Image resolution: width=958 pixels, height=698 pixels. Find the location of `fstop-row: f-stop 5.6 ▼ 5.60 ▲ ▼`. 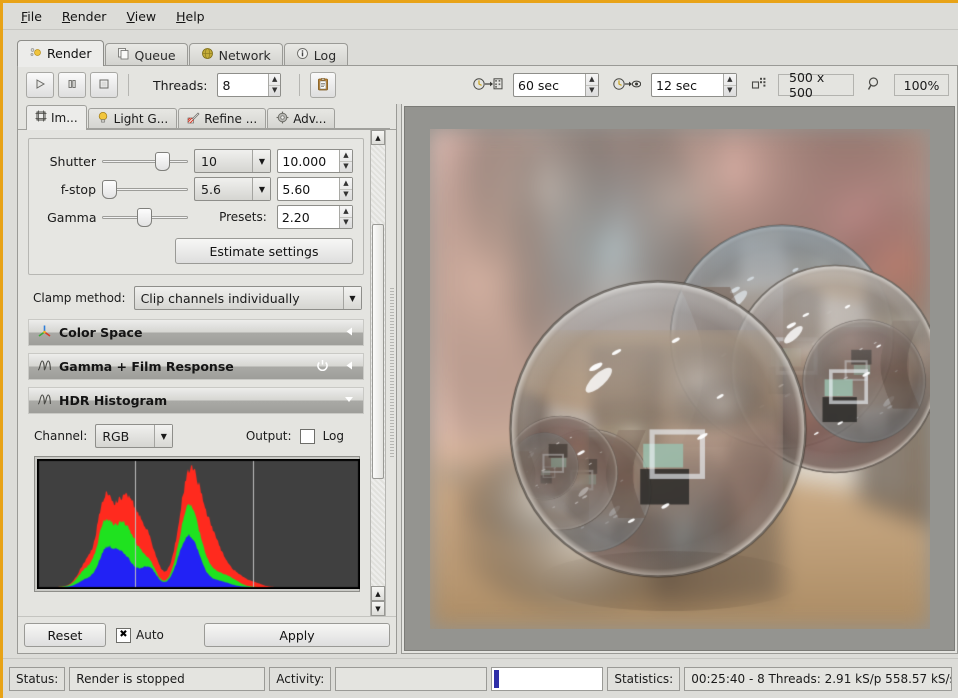

fstop-row: f-stop 5.6 ▼ 5.60 ▲ ▼ is located at coordinates (196, 189).